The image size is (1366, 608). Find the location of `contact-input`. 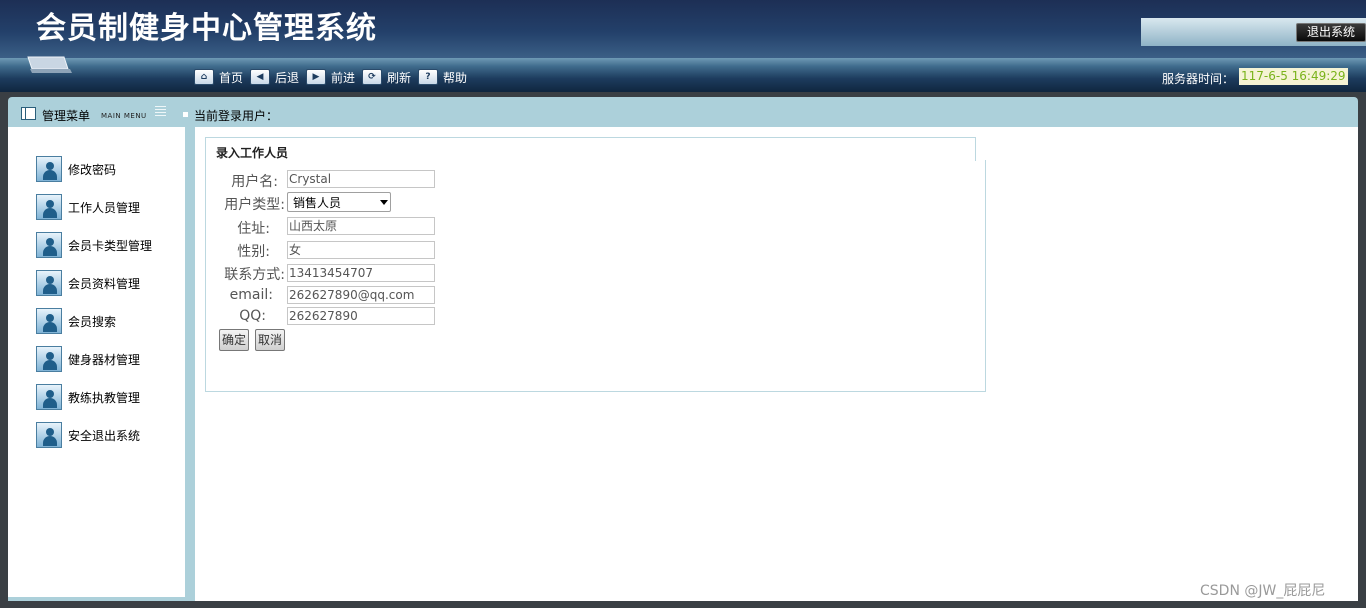

contact-input is located at coordinates (361, 273).